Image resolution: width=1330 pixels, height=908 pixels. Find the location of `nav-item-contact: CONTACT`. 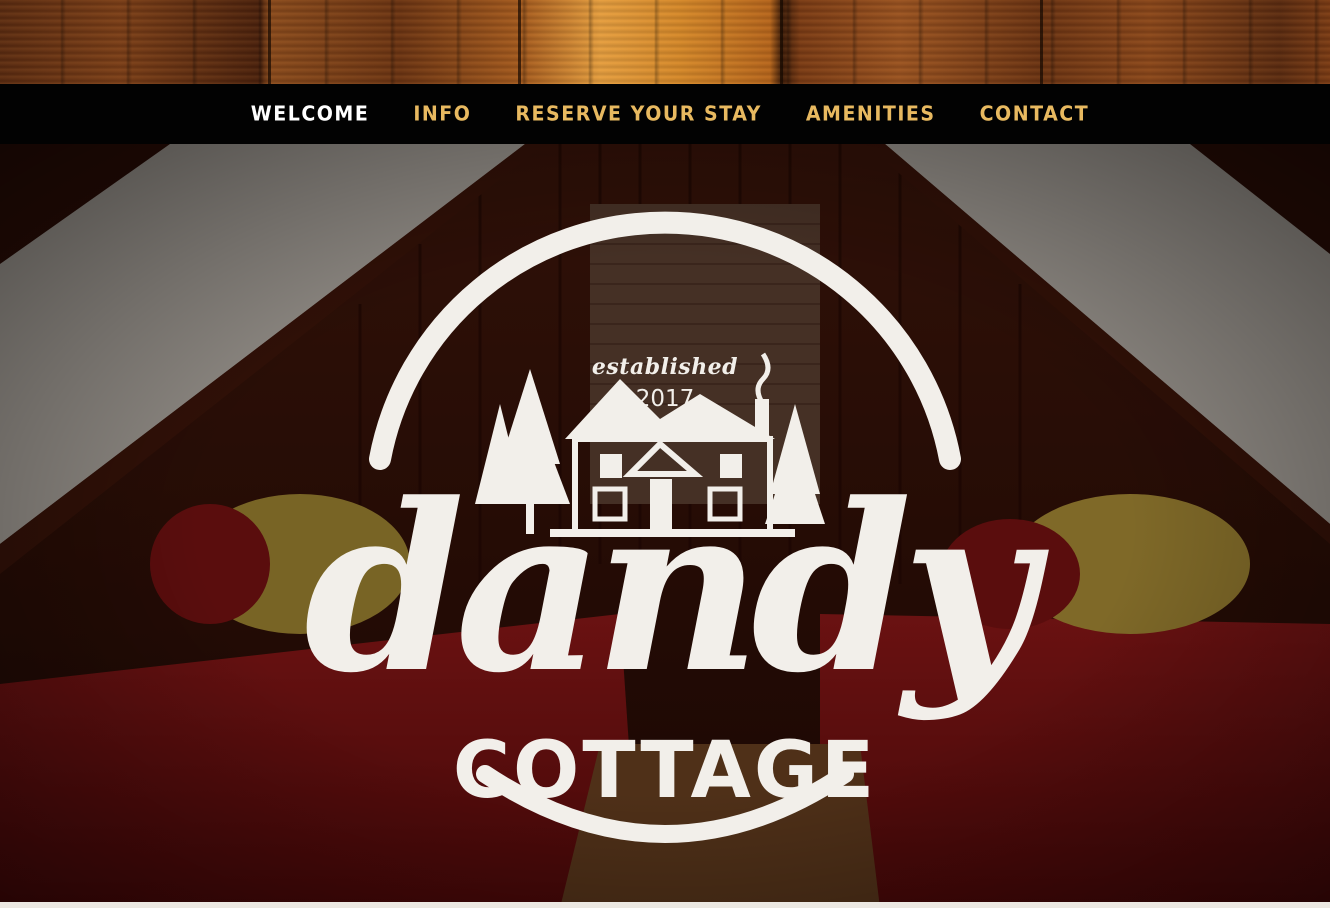

nav-item-contact: CONTACT is located at coordinates (1035, 114).